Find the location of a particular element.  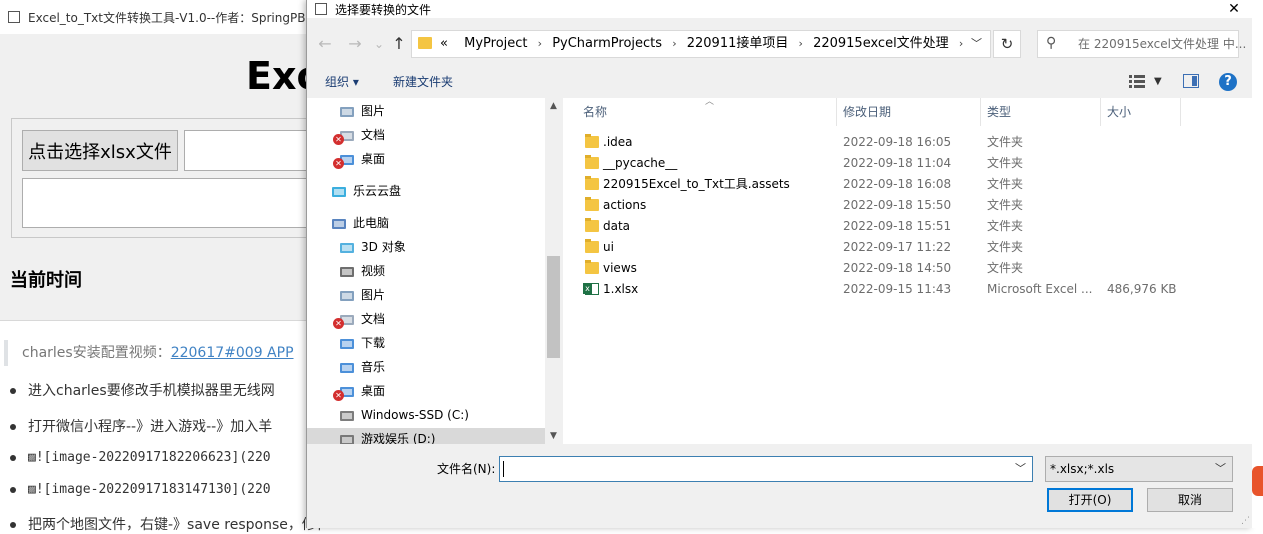

select-xlsx-button: 点击选择xlsx文件 is located at coordinates (100, 150).